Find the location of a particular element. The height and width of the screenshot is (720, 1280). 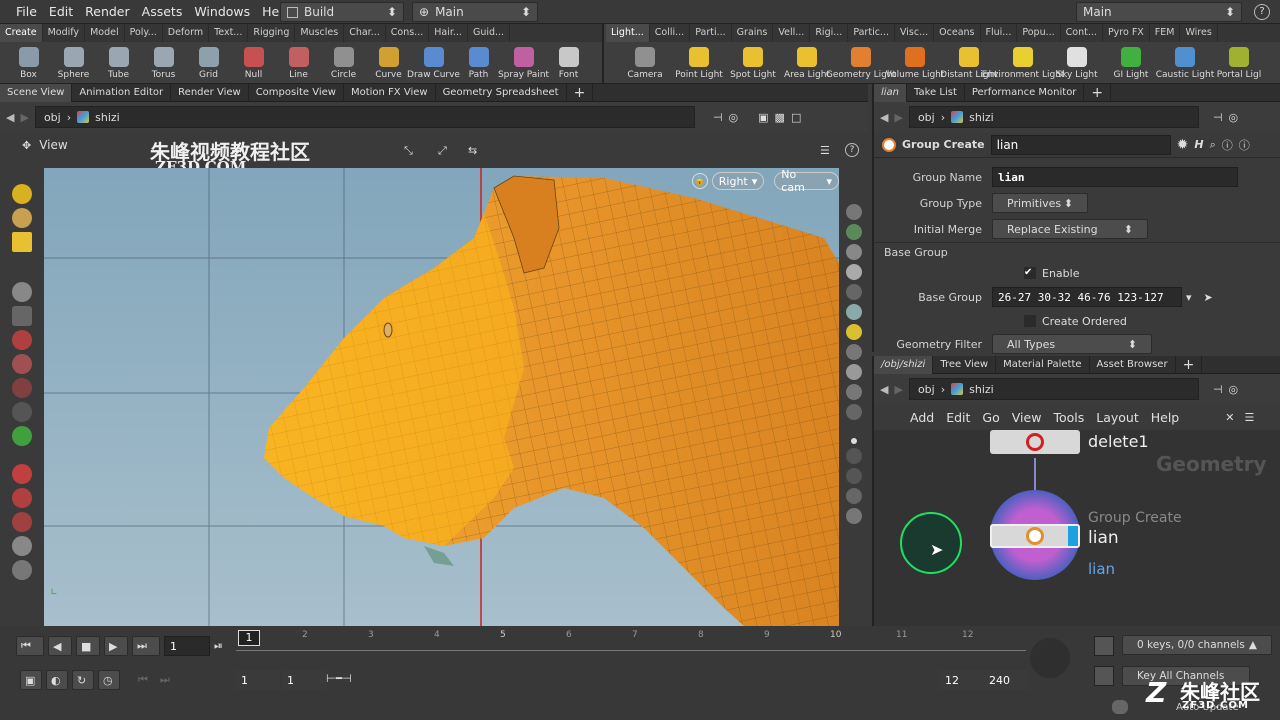

sculpt-icon is located at coordinates (22, 436).